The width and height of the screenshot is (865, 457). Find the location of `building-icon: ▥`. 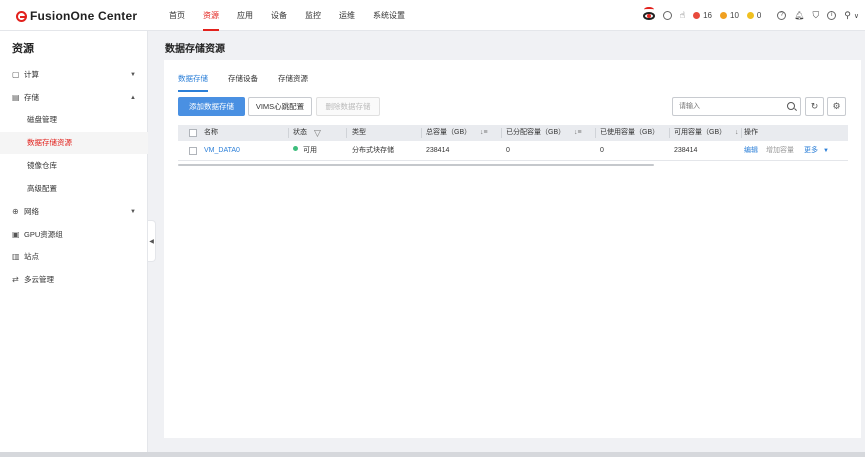

building-icon: ▥ is located at coordinates (16, 256).